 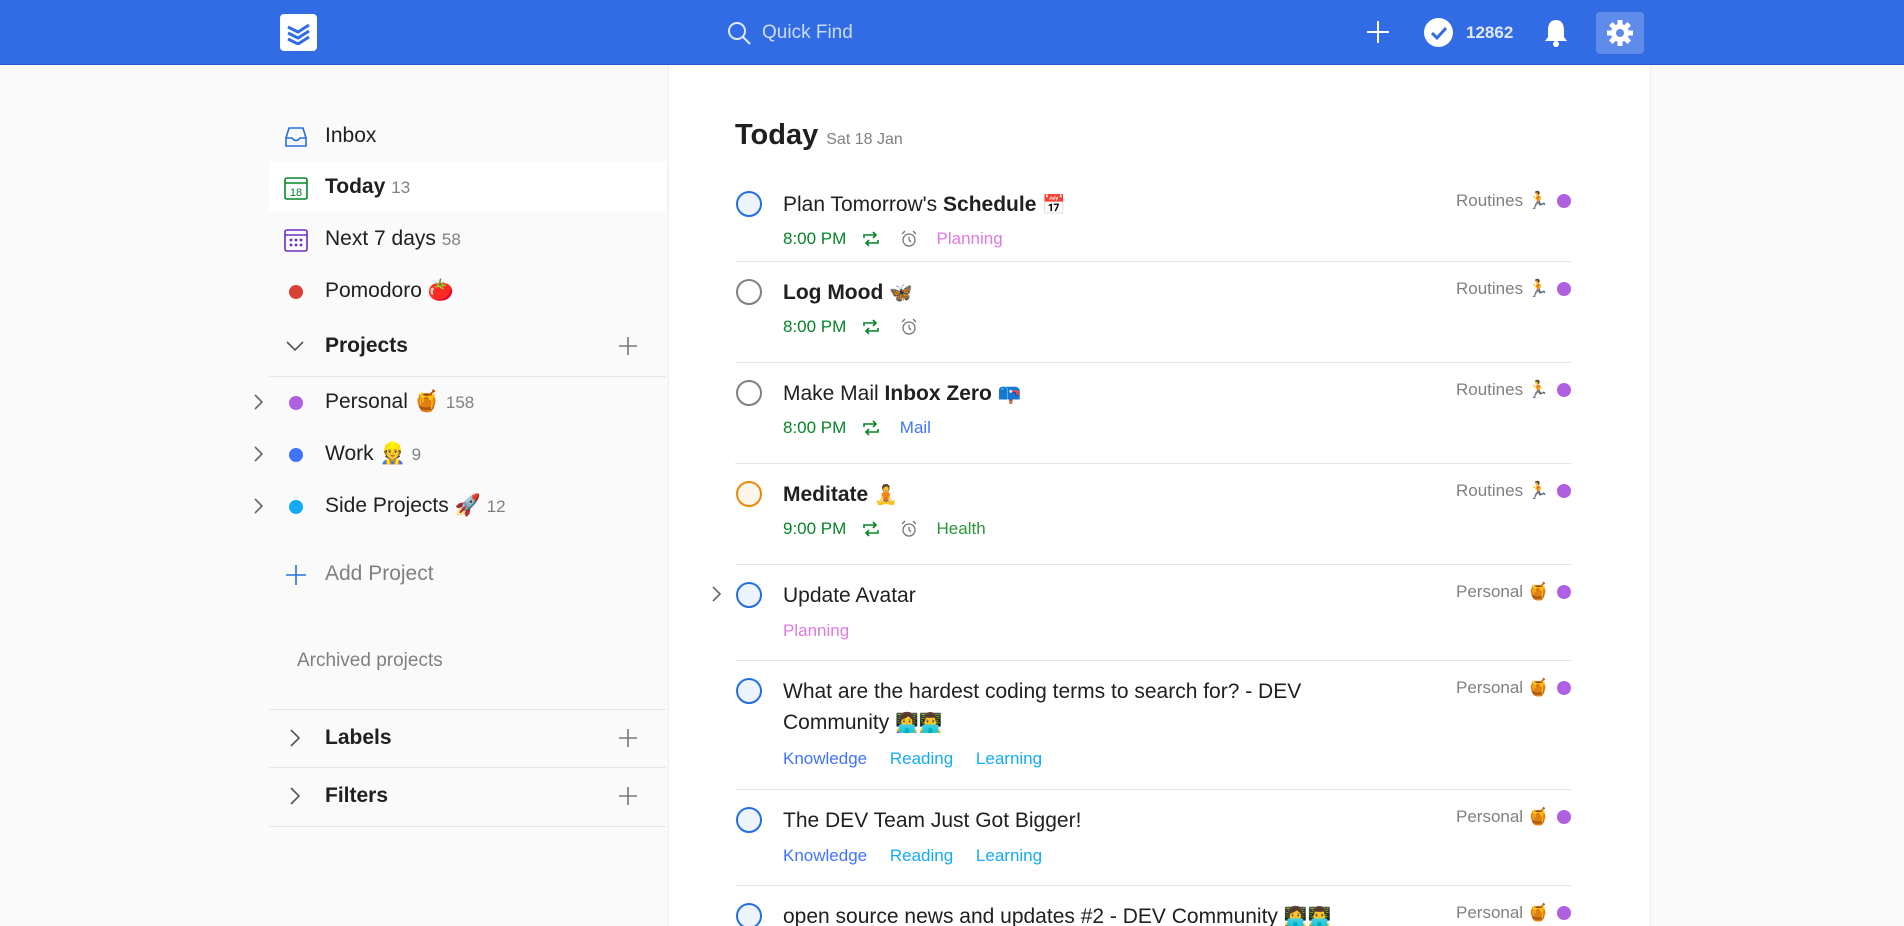 I want to click on task-meta: 8:00 PM Mail, so click(x=866, y=430).